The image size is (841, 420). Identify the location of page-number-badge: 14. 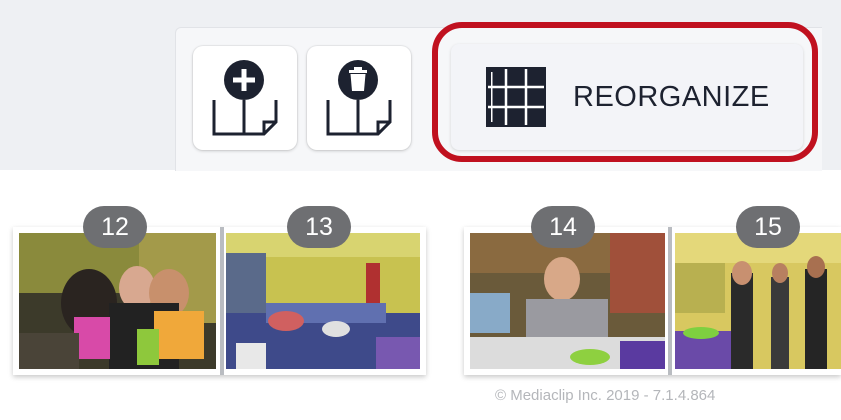
(563, 227).